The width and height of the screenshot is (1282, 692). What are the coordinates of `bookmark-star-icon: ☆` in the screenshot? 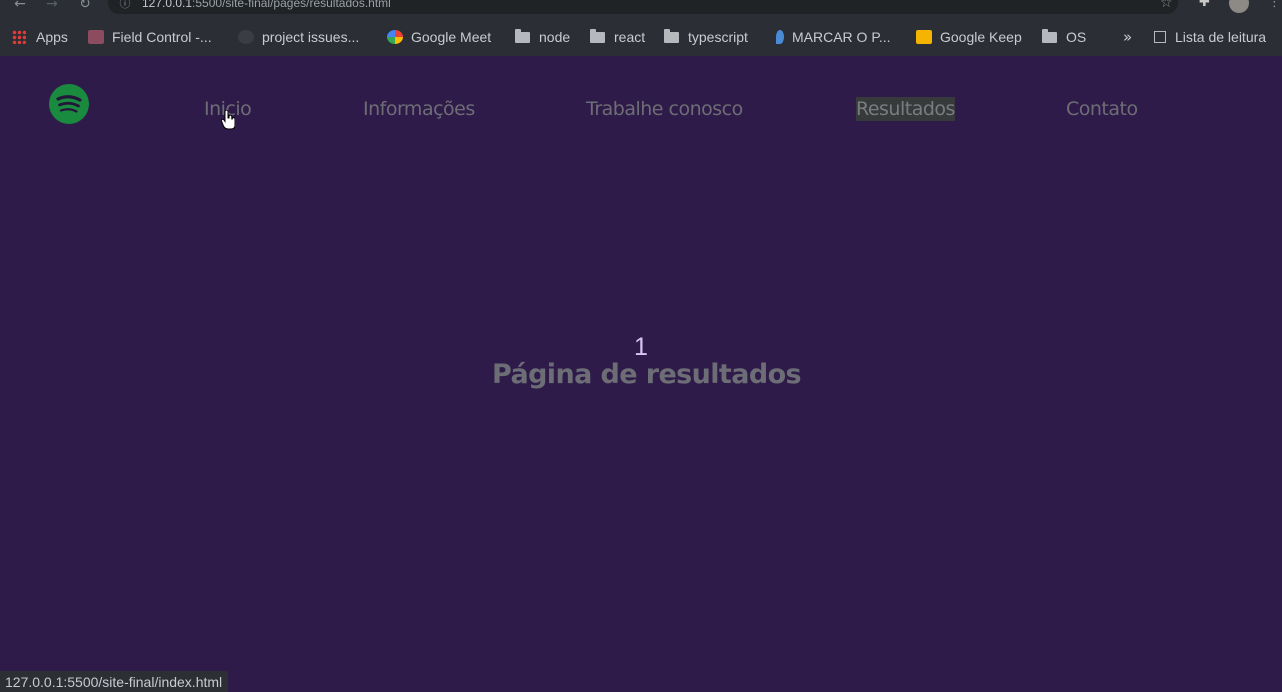 It's located at (1166, 5).